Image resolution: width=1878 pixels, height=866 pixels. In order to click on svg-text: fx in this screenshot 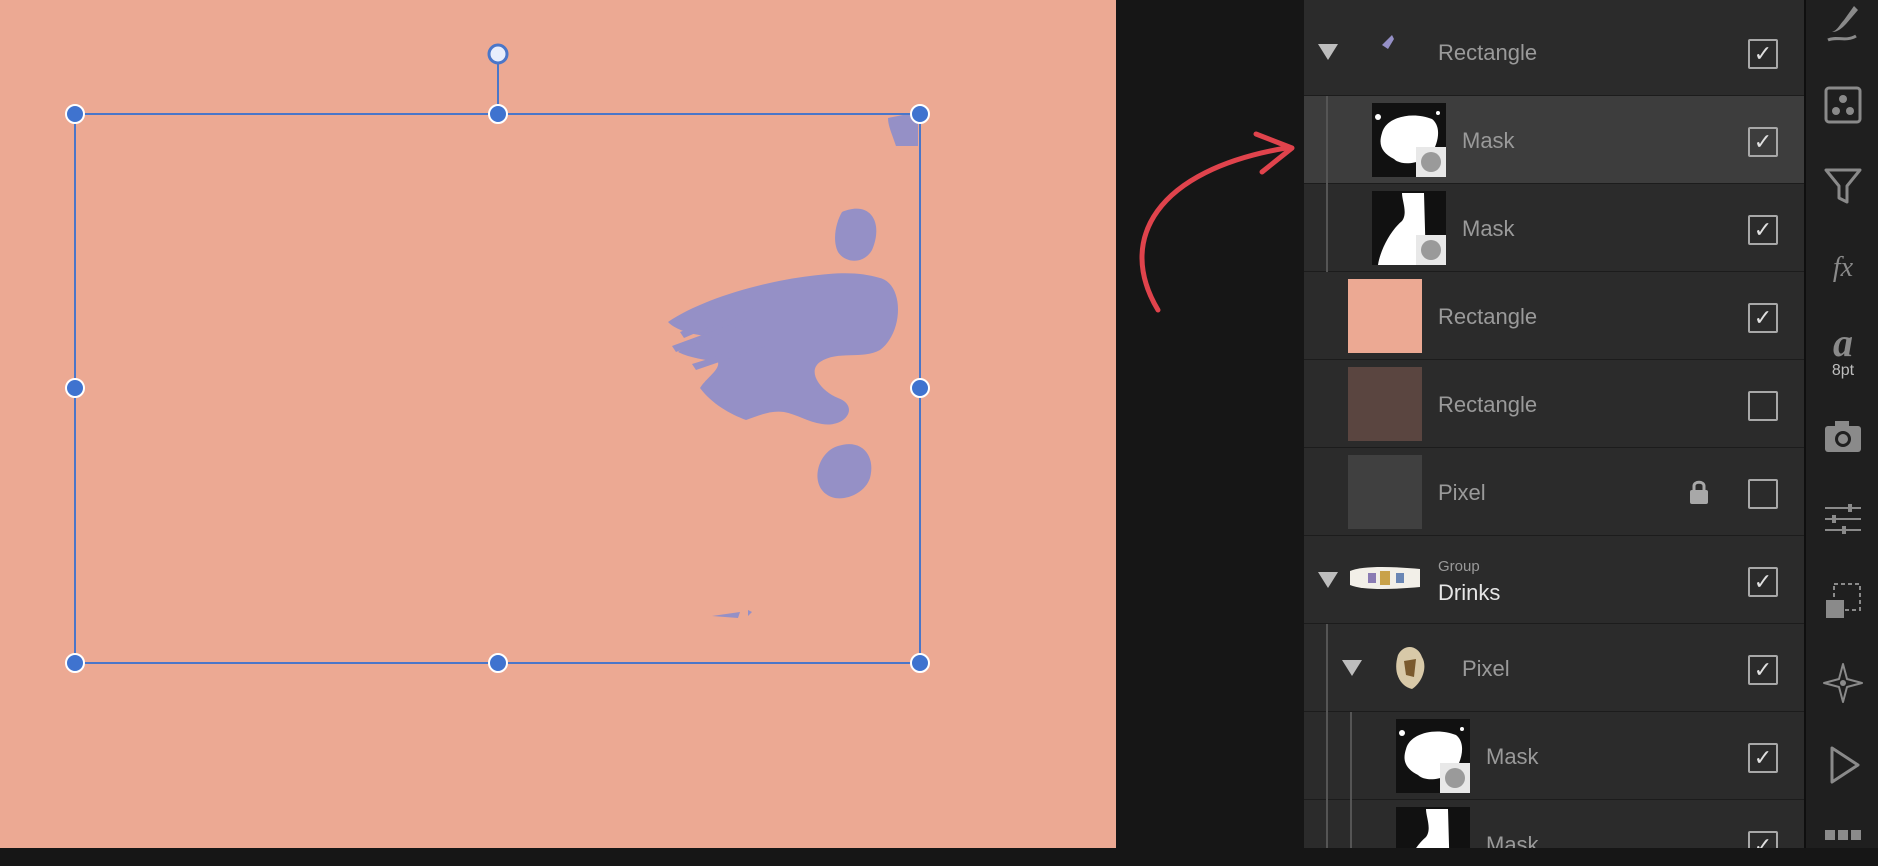, I will do `click(1843, 267)`.